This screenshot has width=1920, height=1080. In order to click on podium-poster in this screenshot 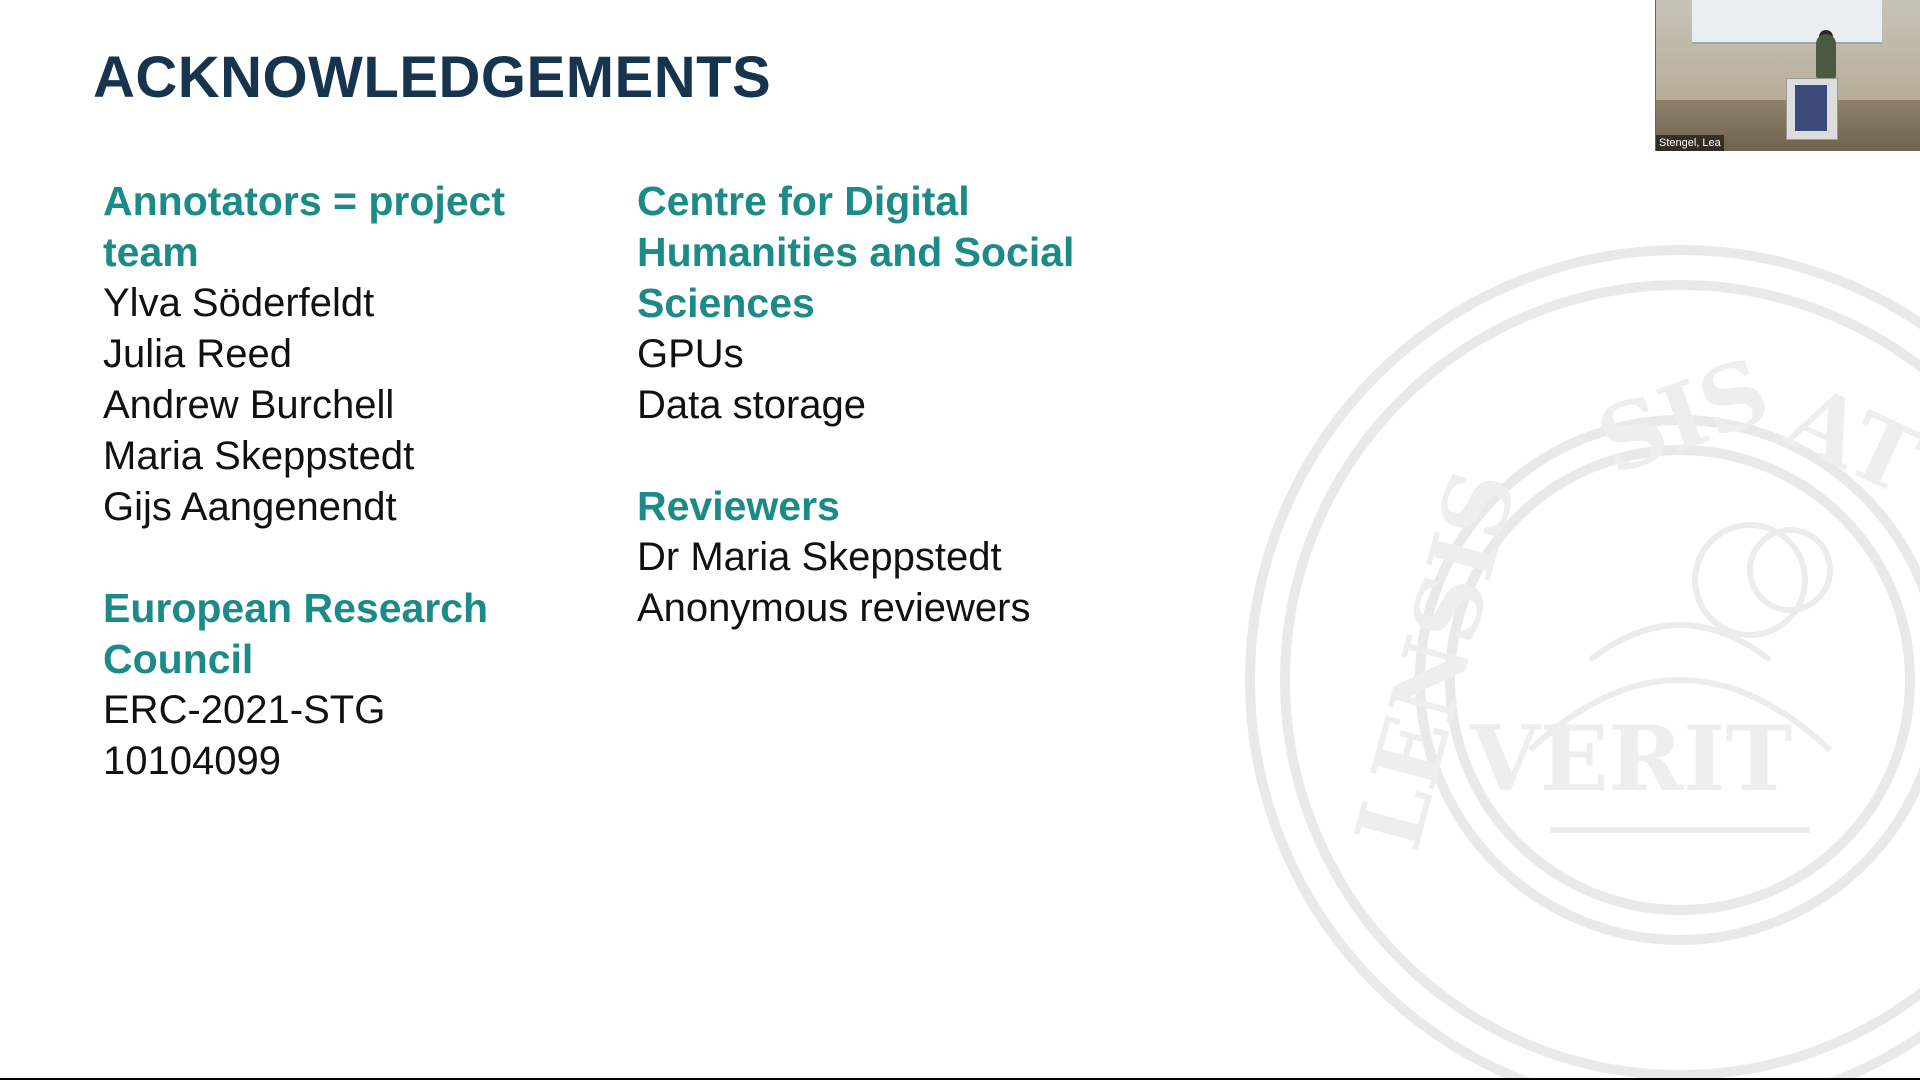, I will do `click(1811, 108)`.